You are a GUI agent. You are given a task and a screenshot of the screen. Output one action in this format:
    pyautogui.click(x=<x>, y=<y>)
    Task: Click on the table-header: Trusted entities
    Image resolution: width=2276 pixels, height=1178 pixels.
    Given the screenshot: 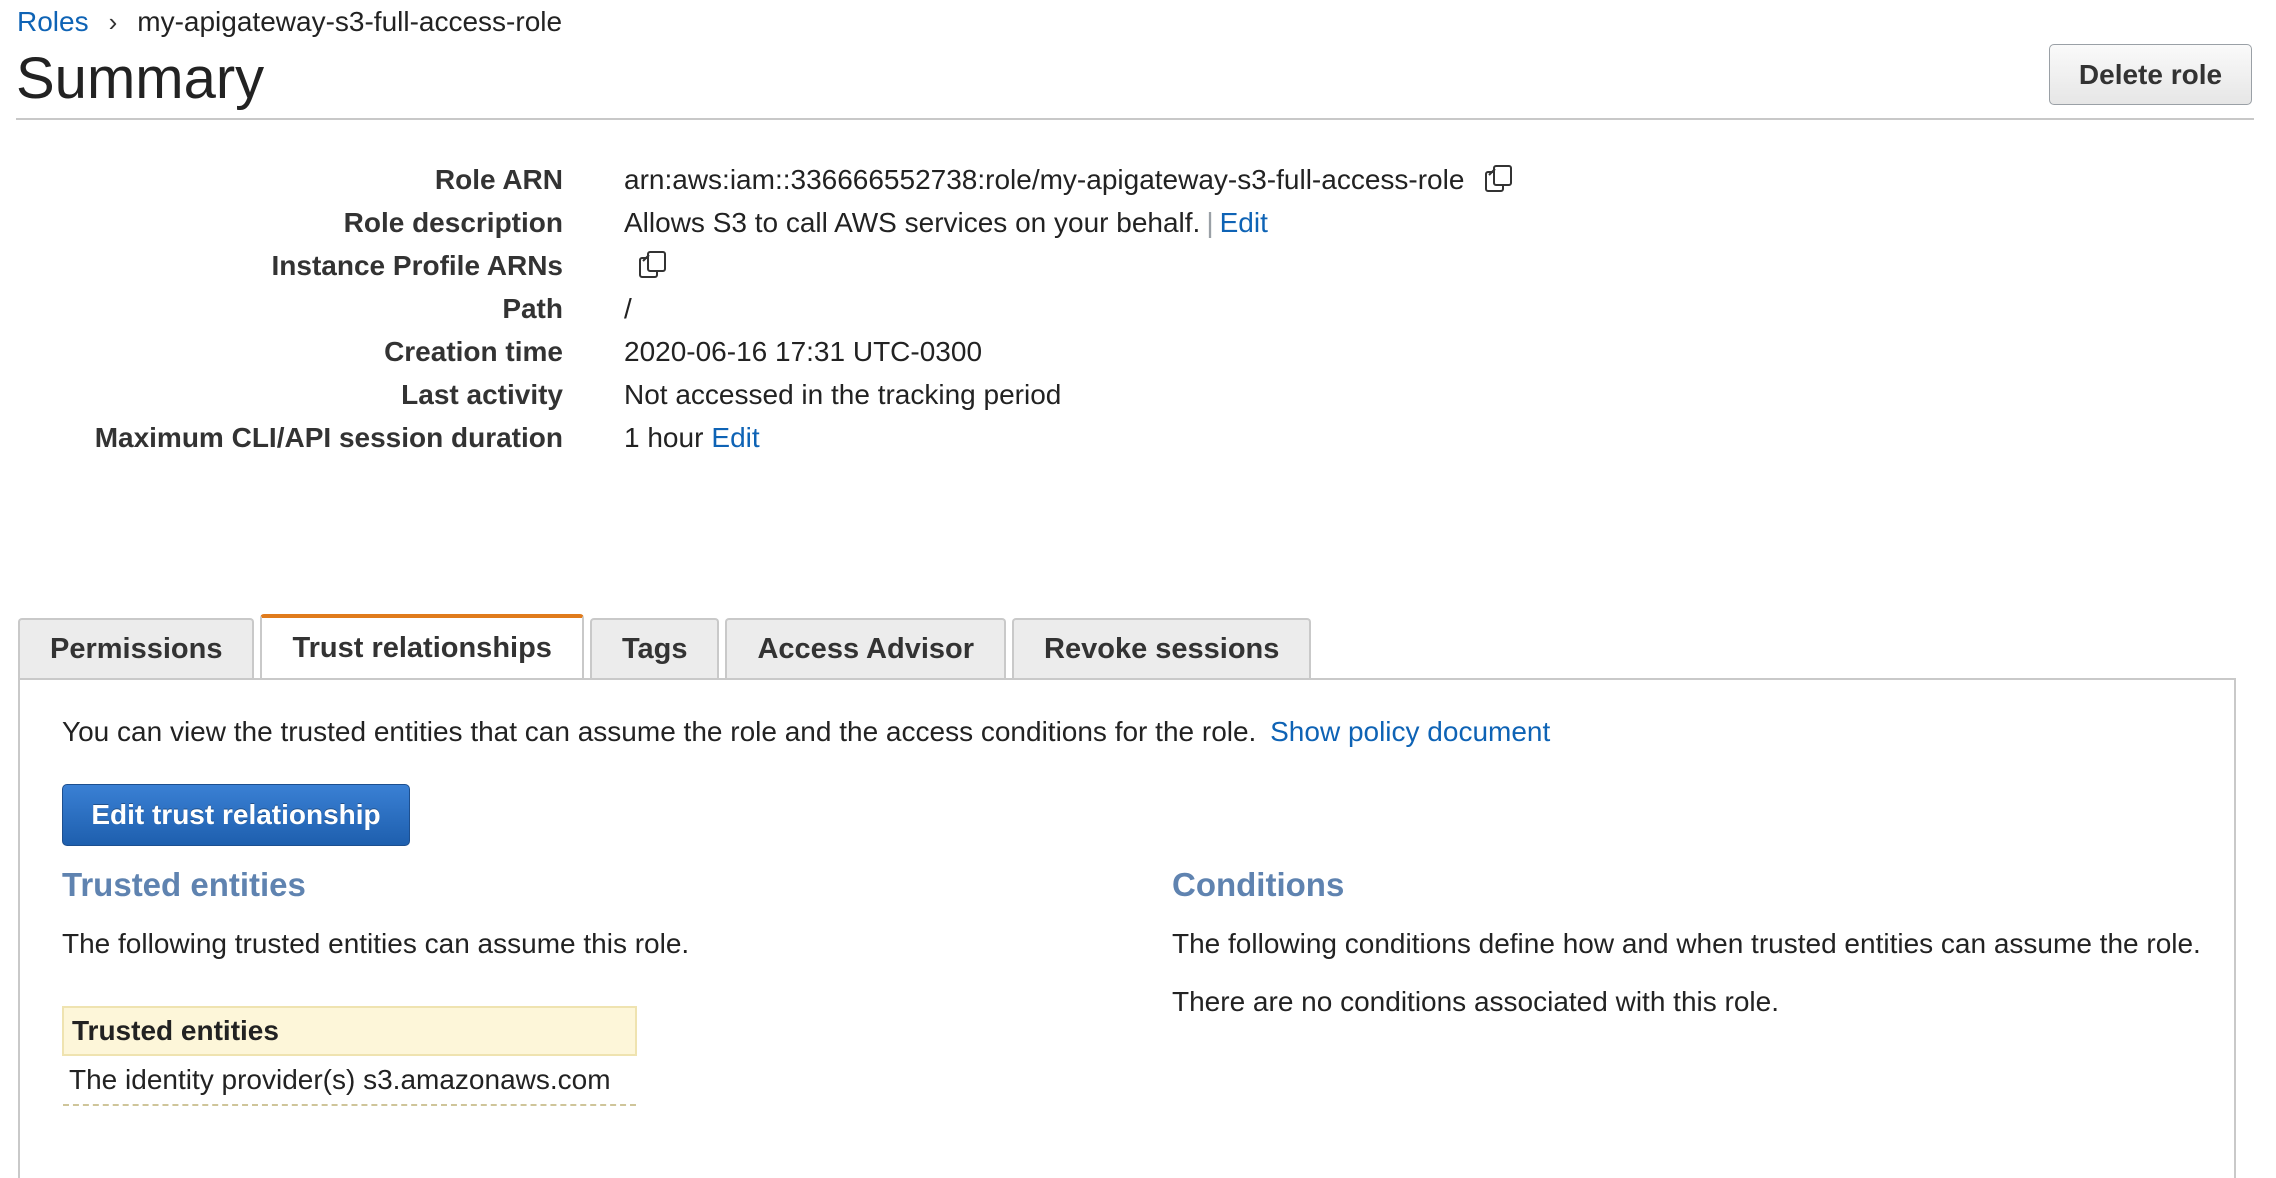 What is the action you would take?
    pyautogui.click(x=349, y=1031)
    